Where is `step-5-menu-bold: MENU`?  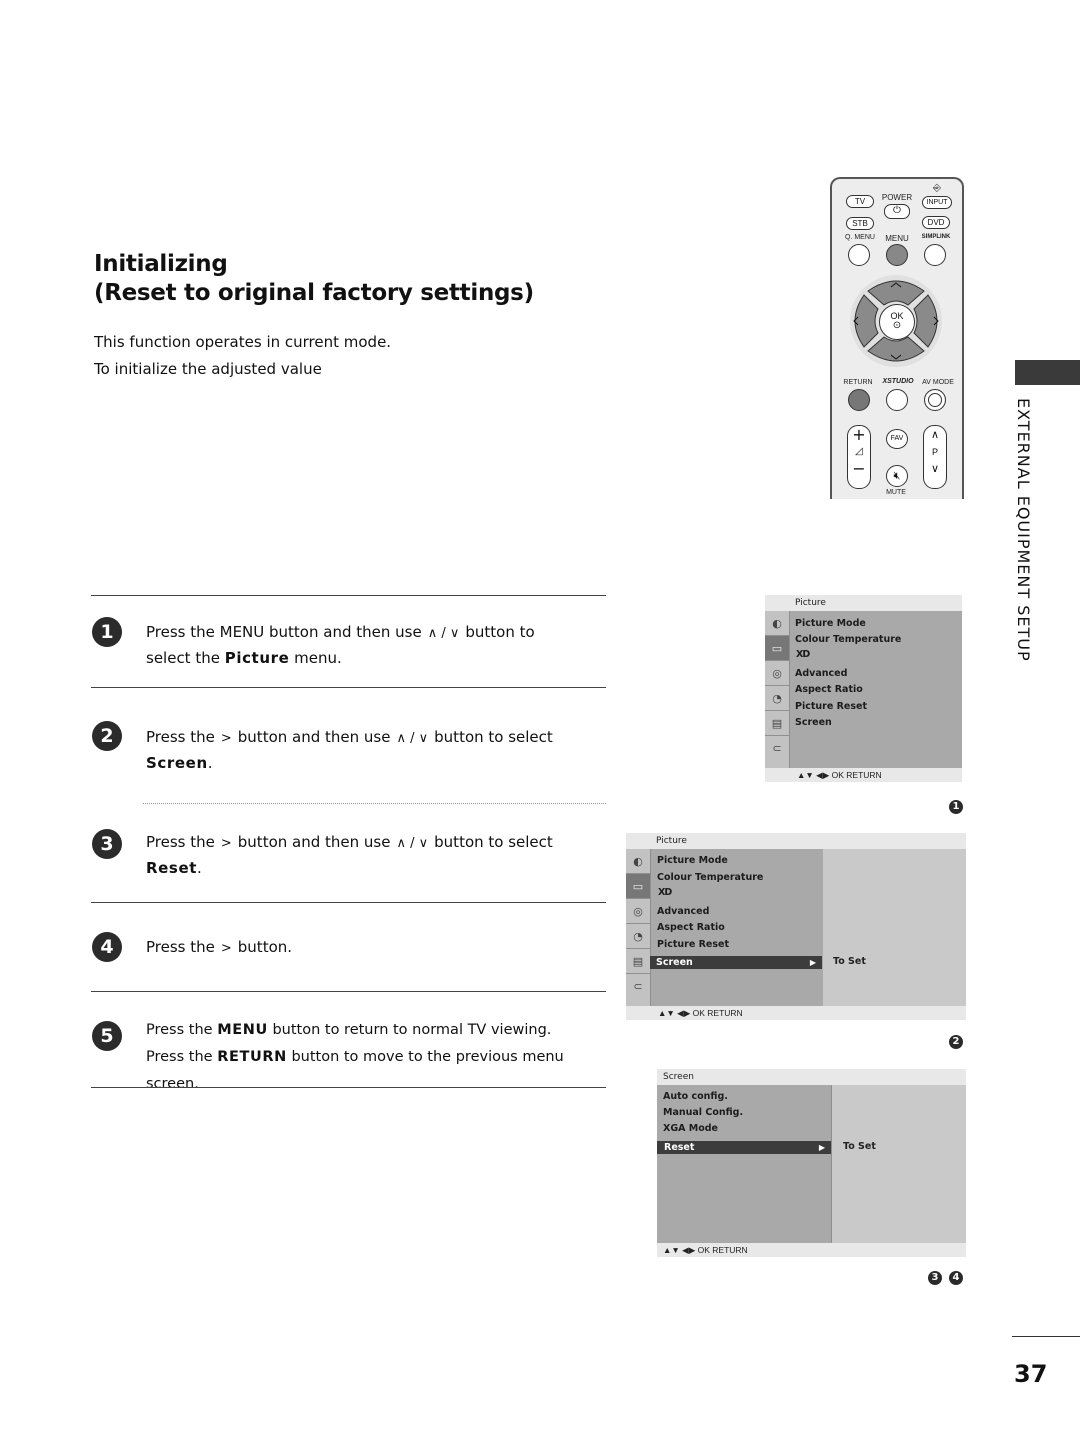
step-5-menu-bold: MENU is located at coordinates (242, 1030).